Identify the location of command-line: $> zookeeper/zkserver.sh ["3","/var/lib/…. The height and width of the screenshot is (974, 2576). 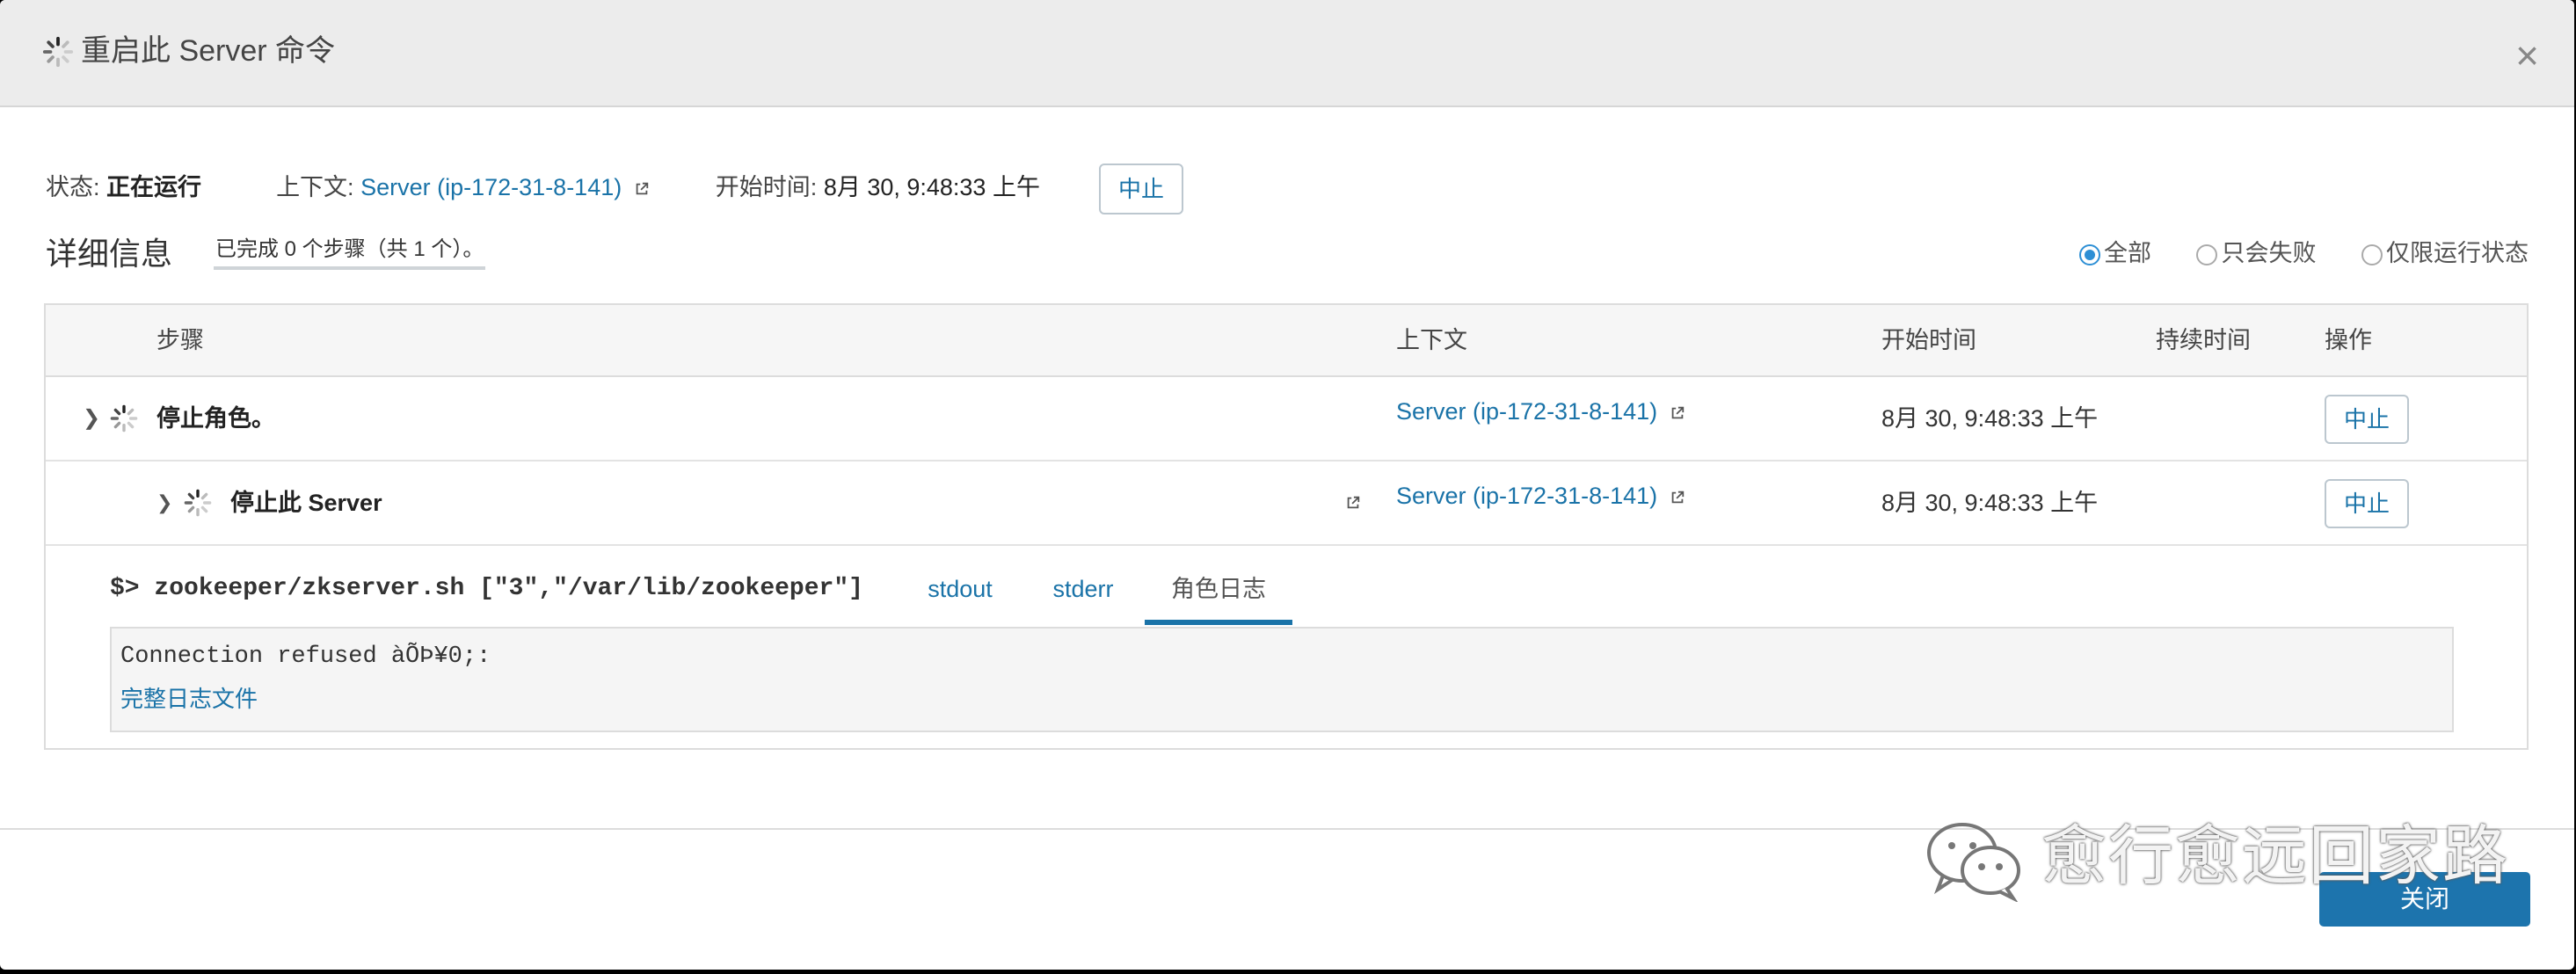
(486, 588).